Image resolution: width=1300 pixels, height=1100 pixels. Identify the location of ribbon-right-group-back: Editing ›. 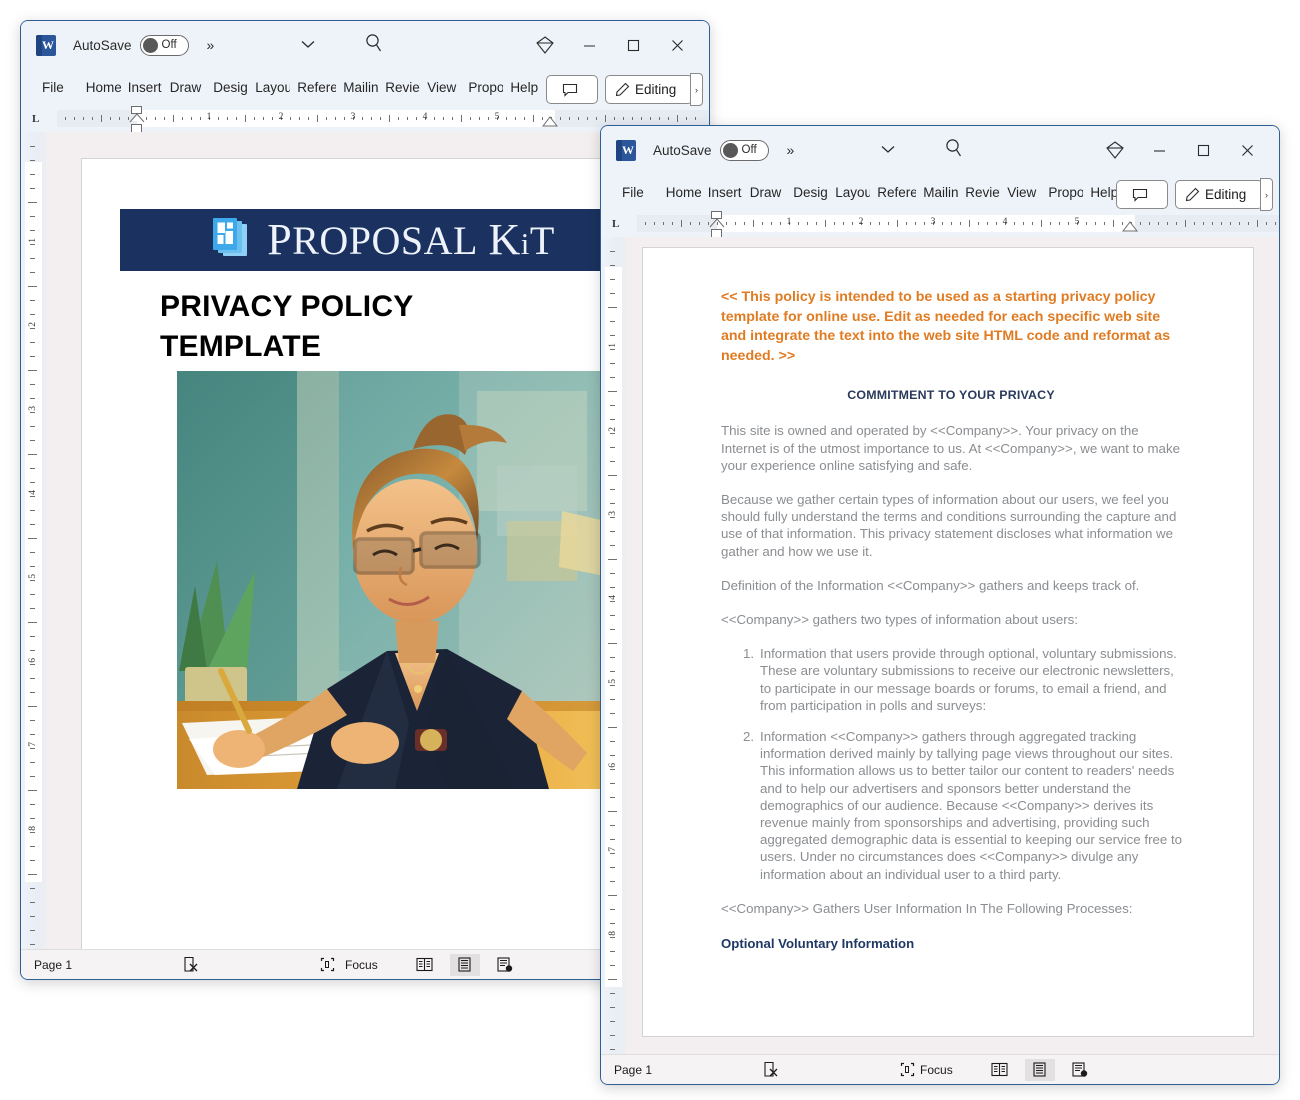
(624, 89).